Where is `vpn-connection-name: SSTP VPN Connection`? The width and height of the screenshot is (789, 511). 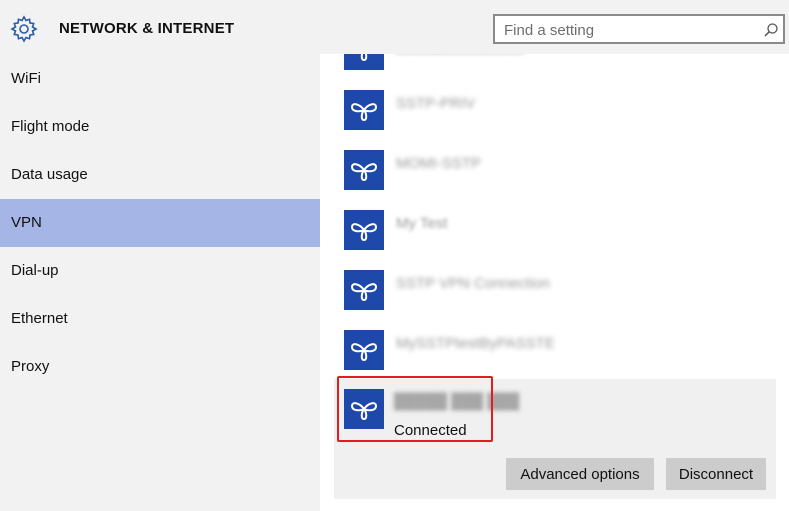
vpn-connection-name: SSTP VPN Connection is located at coordinates (473, 283).